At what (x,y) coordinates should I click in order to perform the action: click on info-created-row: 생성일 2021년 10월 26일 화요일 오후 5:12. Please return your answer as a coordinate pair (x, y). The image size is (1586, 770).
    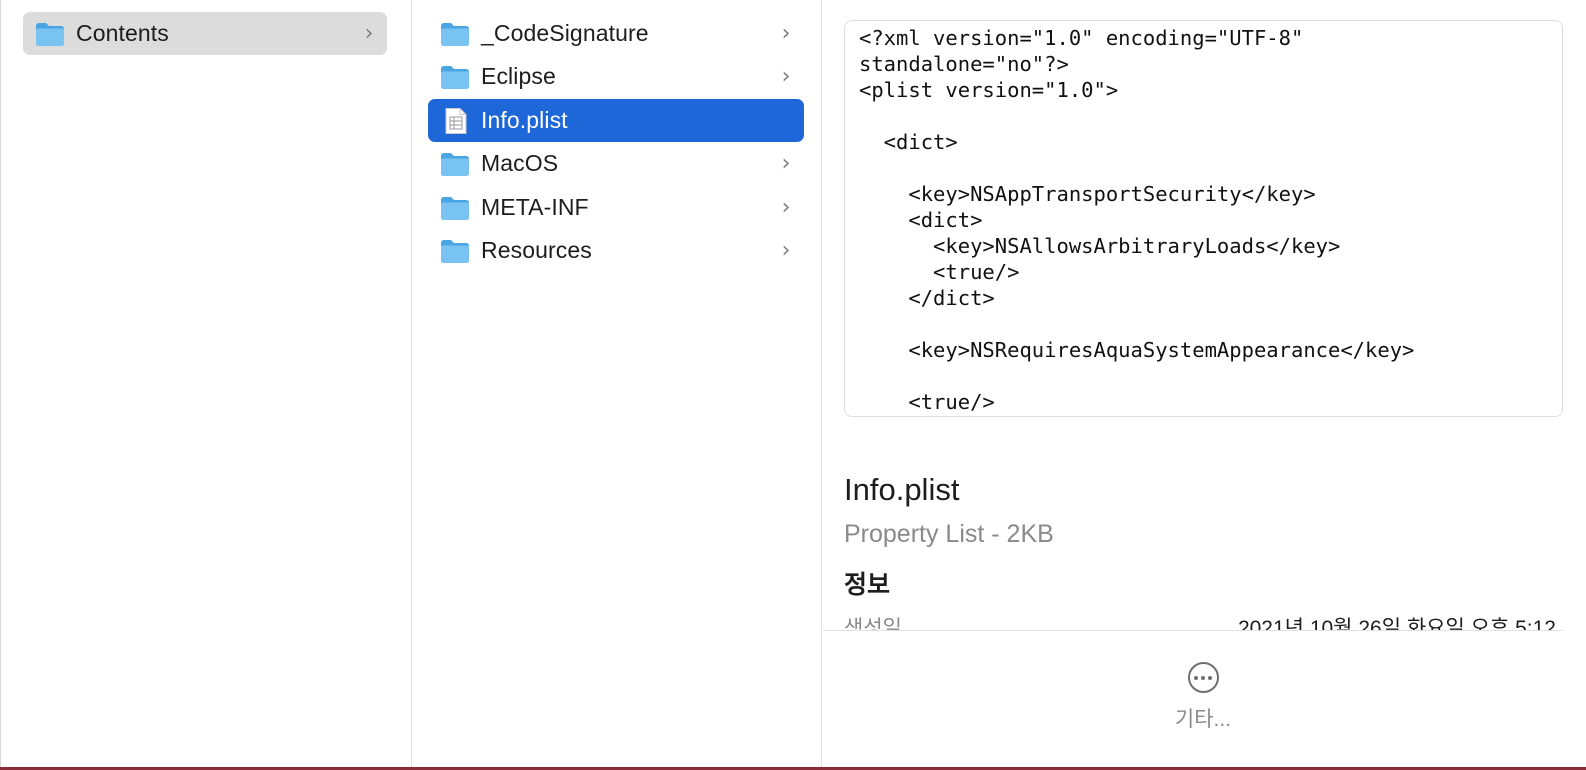
    Looking at the image, I should click on (1204, 618).